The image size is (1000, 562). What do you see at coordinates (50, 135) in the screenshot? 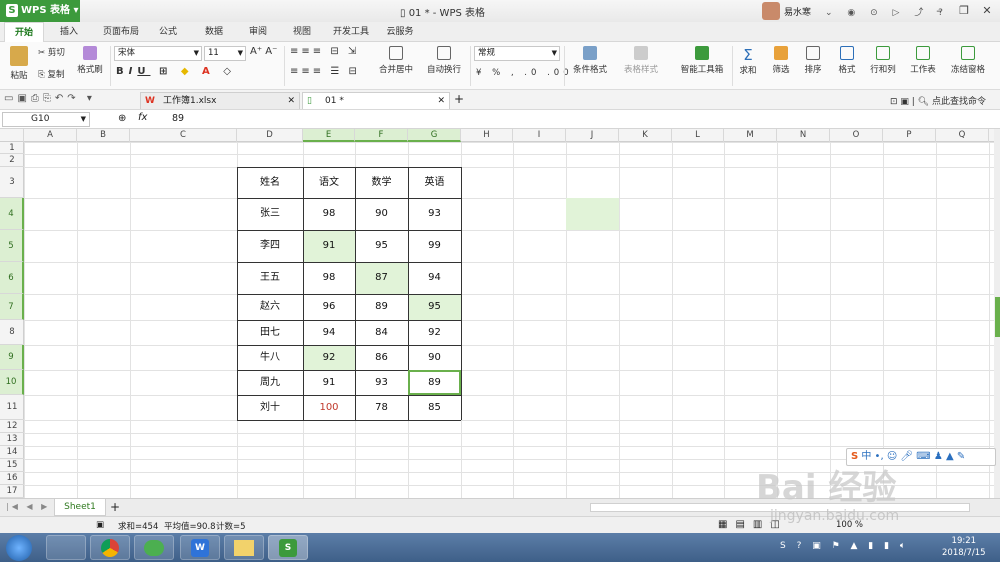
I see `column-header-A: A` at bounding box center [50, 135].